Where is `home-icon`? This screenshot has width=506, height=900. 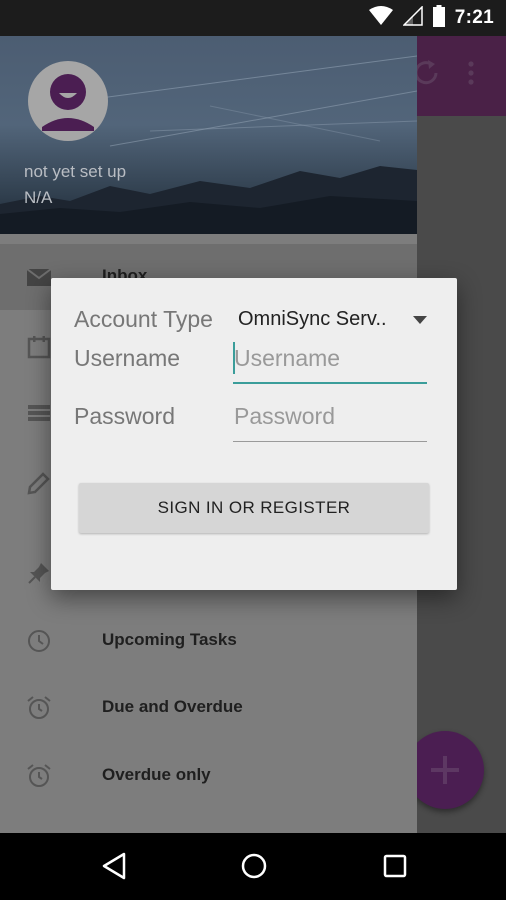 home-icon is located at coordinates (254, 868).